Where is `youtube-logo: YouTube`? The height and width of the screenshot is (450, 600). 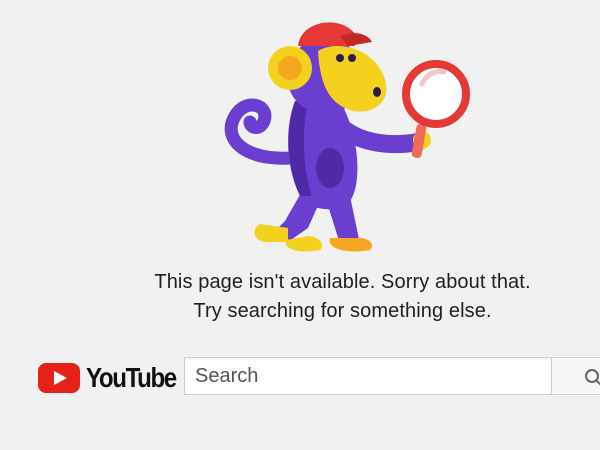
youtube-logo: YouTube is located at coordinates (114, 378).